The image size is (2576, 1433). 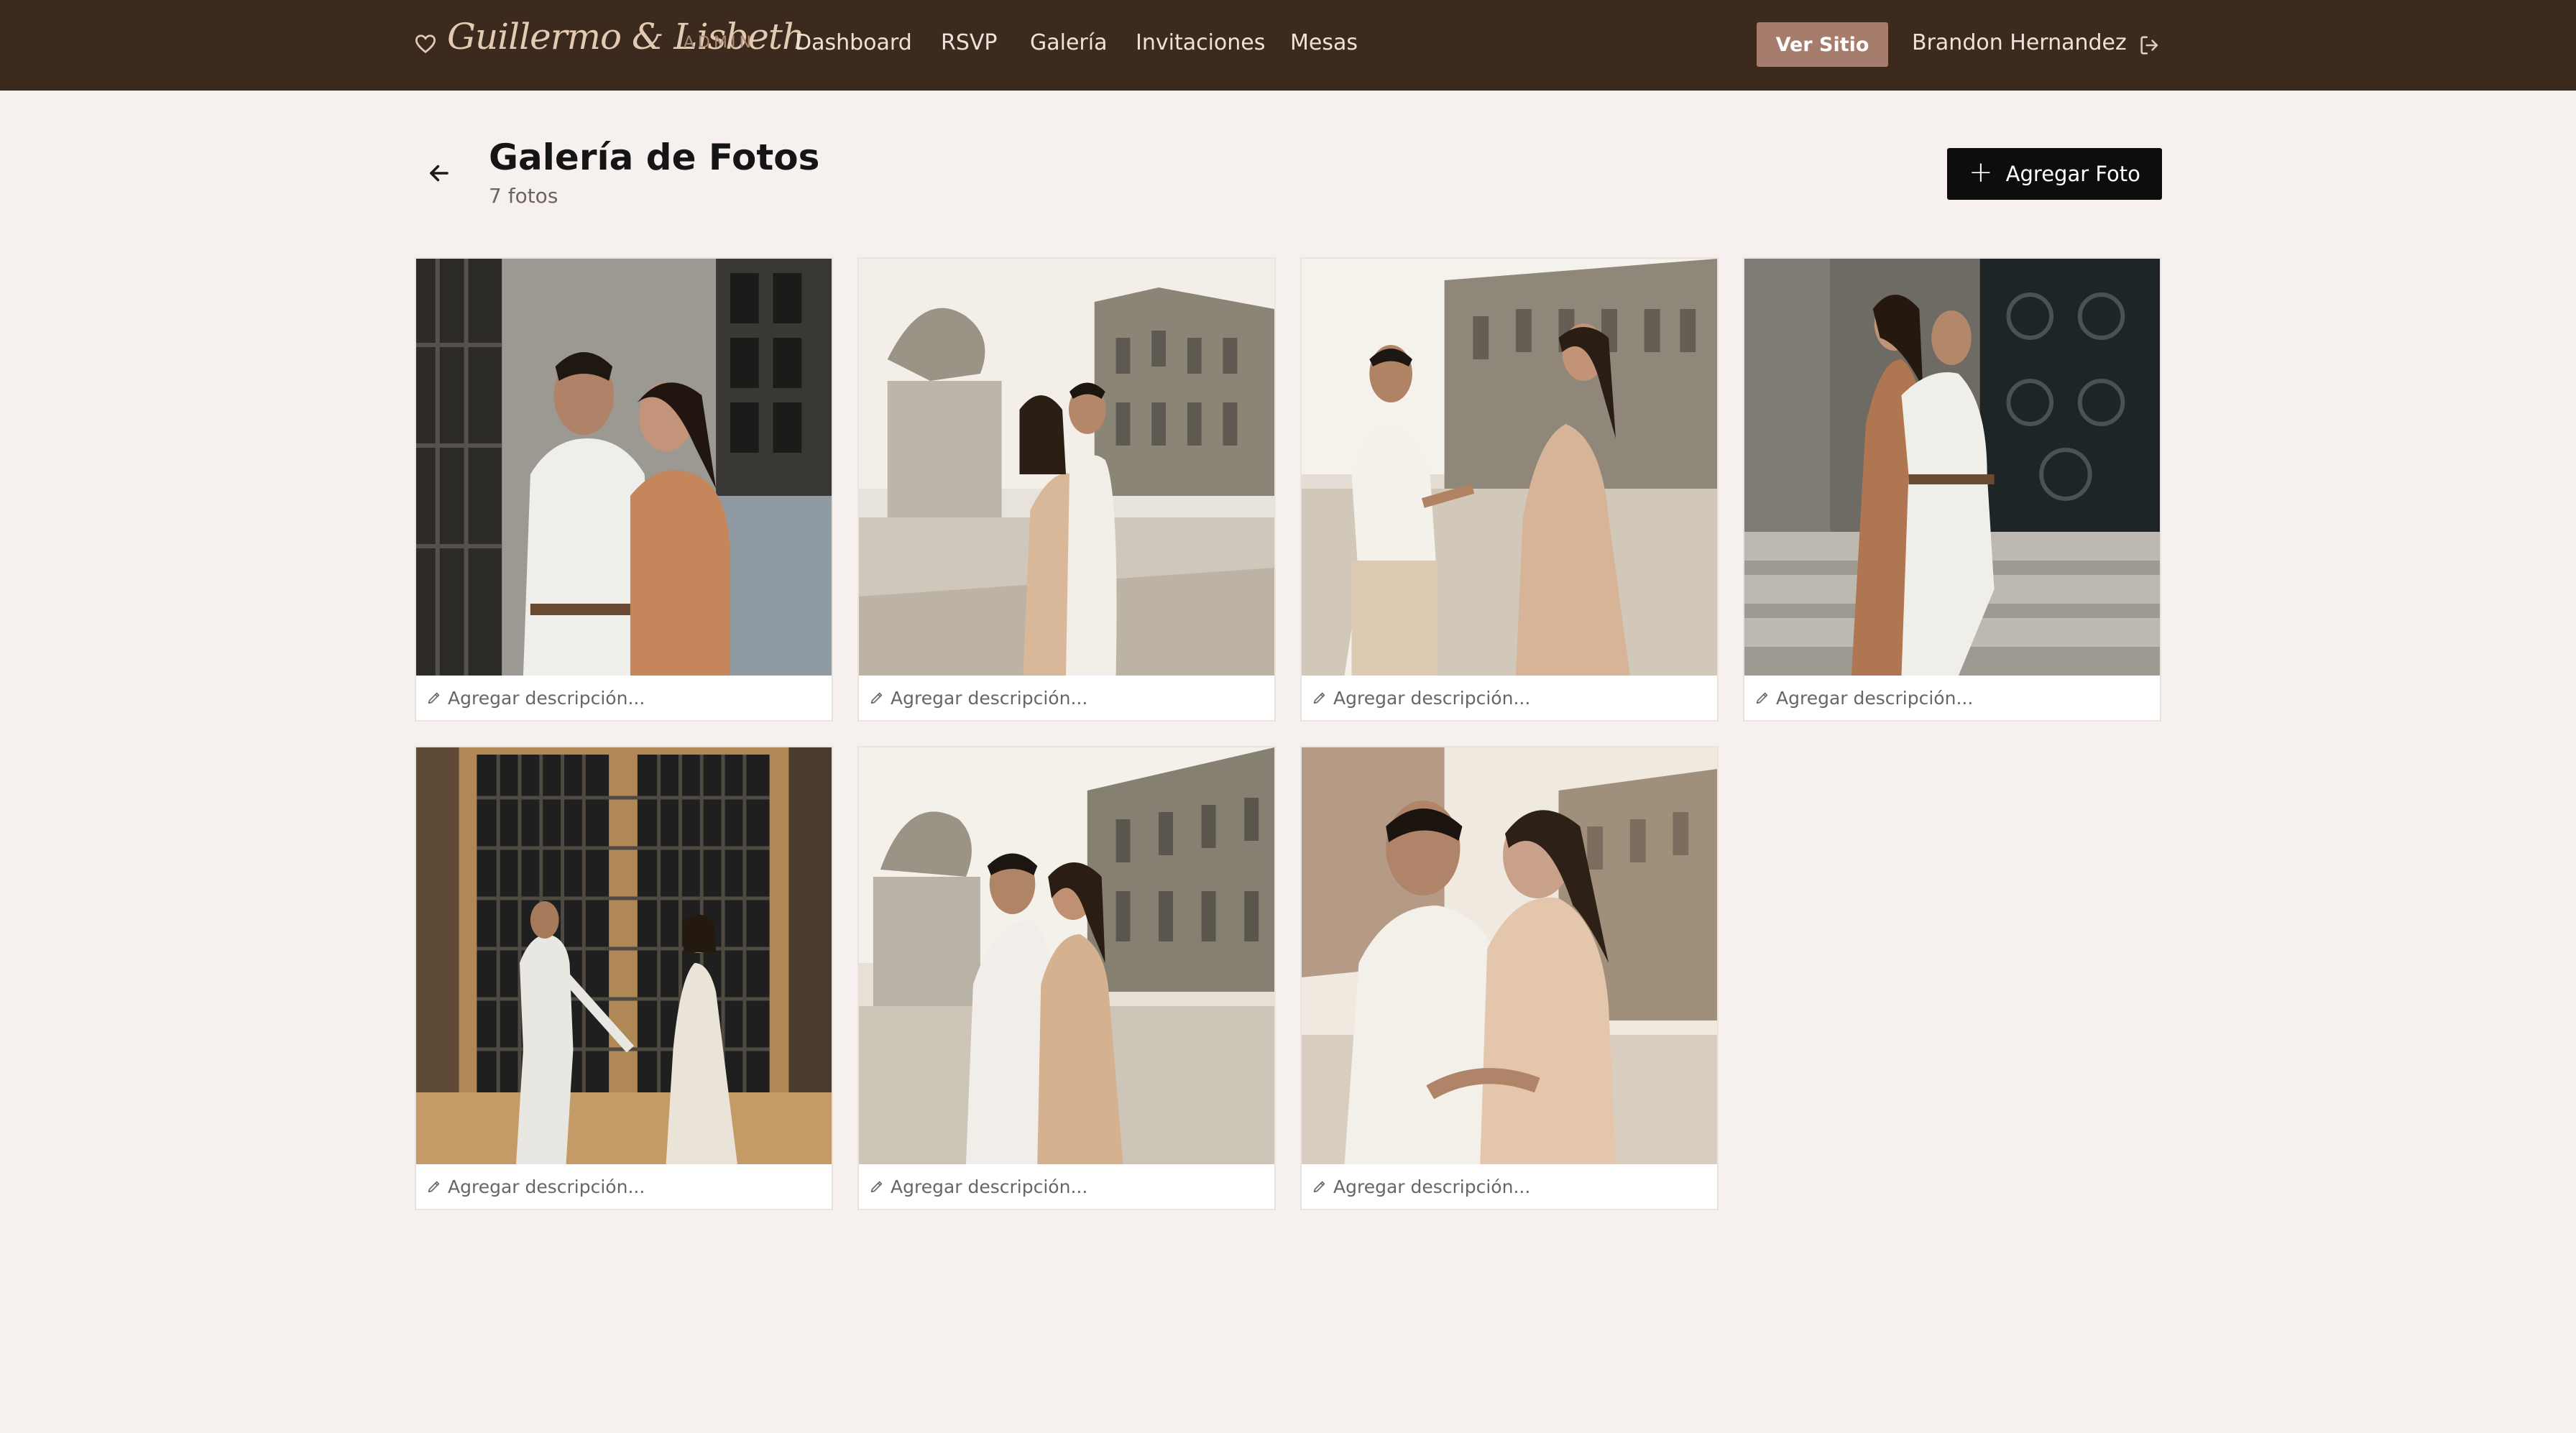 I want to click on plus-icon: +, so click(x=1981, y=172).